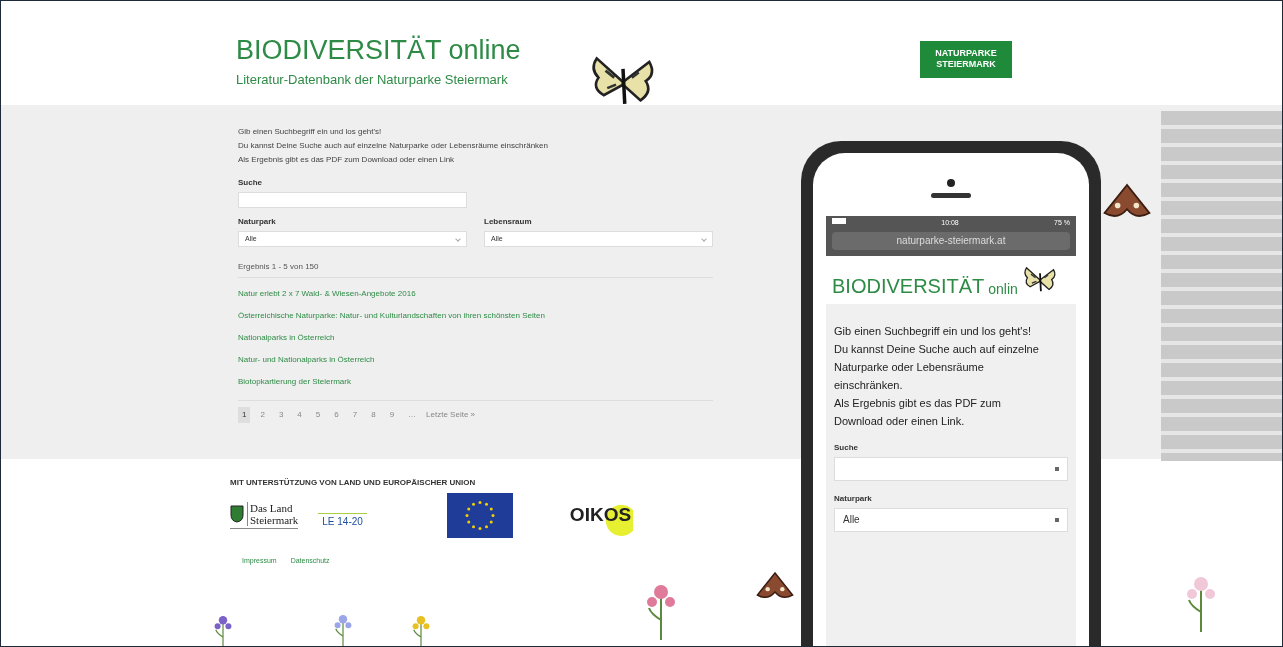  I want to click on field-label: Lebensraum, so click(508, 222).